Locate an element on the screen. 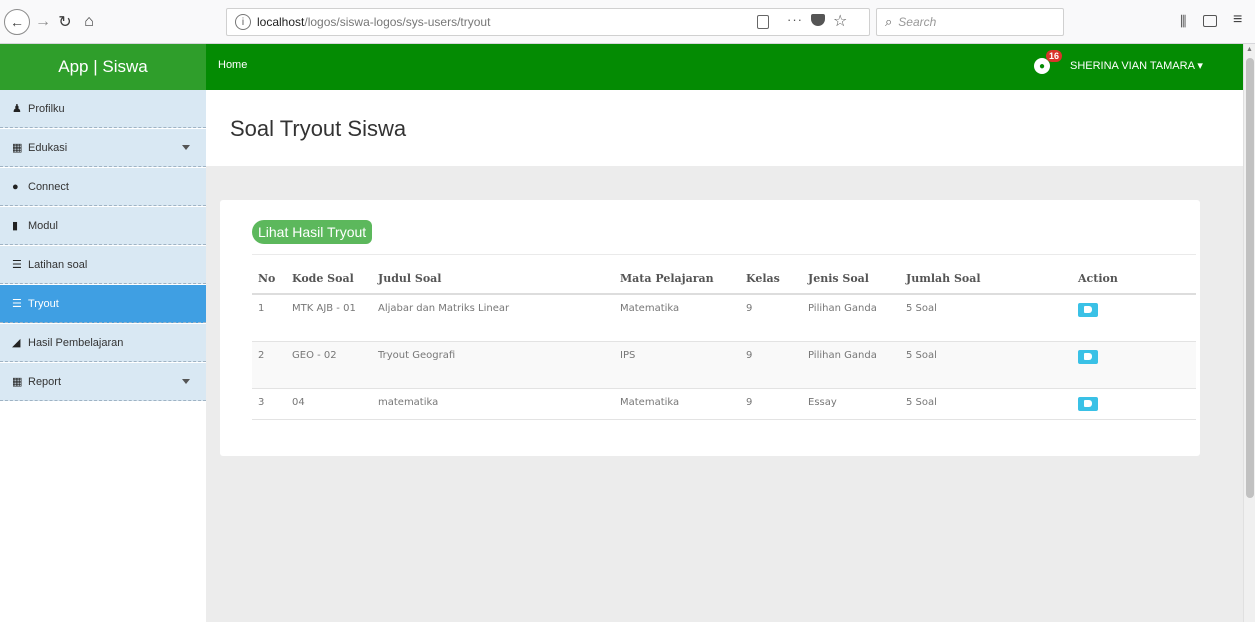 The image size is (1255, 622). sidebar-item-label: Connect is located at coordinates (48, 186).